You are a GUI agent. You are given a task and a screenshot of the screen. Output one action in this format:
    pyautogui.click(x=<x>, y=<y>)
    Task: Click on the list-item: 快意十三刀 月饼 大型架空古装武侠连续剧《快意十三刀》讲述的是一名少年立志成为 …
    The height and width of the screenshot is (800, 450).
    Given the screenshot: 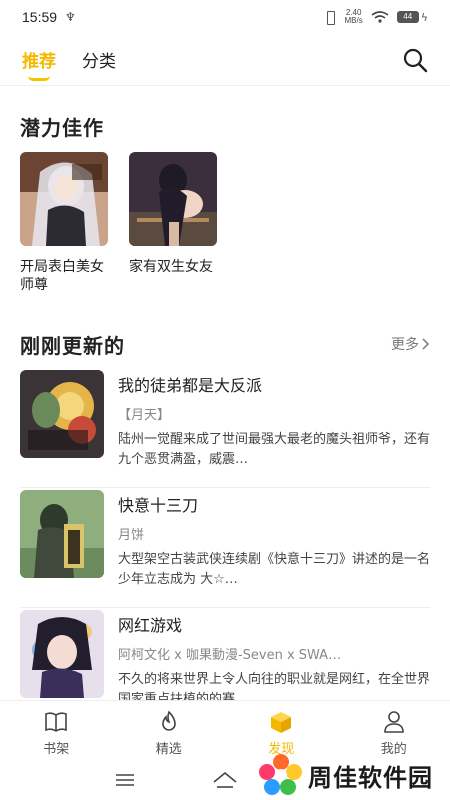 What is the action you would take?
    pyautogui.click(x=225, y=548)
    